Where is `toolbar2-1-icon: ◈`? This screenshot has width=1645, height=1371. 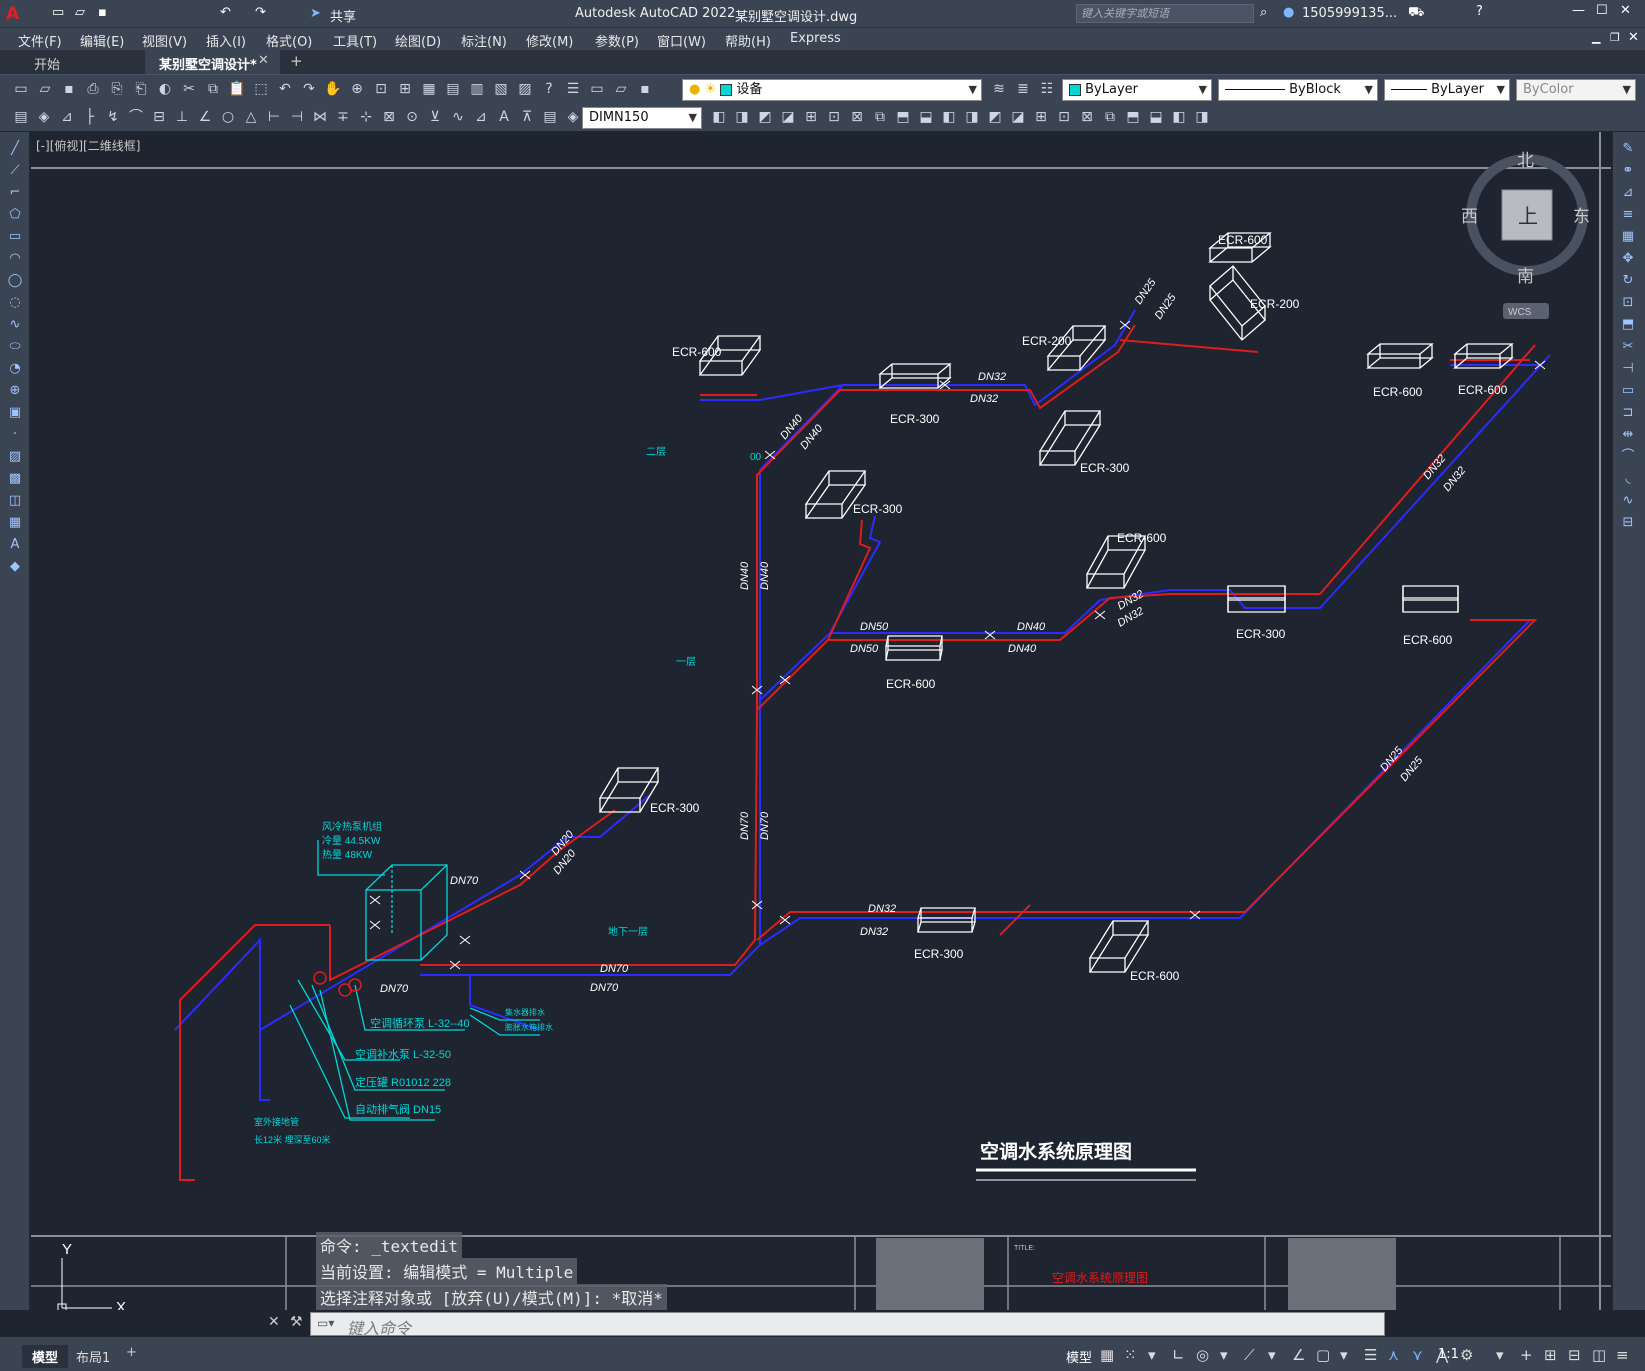 toolbar2-1-icon: ◈ is located at coordinates (44, 117).